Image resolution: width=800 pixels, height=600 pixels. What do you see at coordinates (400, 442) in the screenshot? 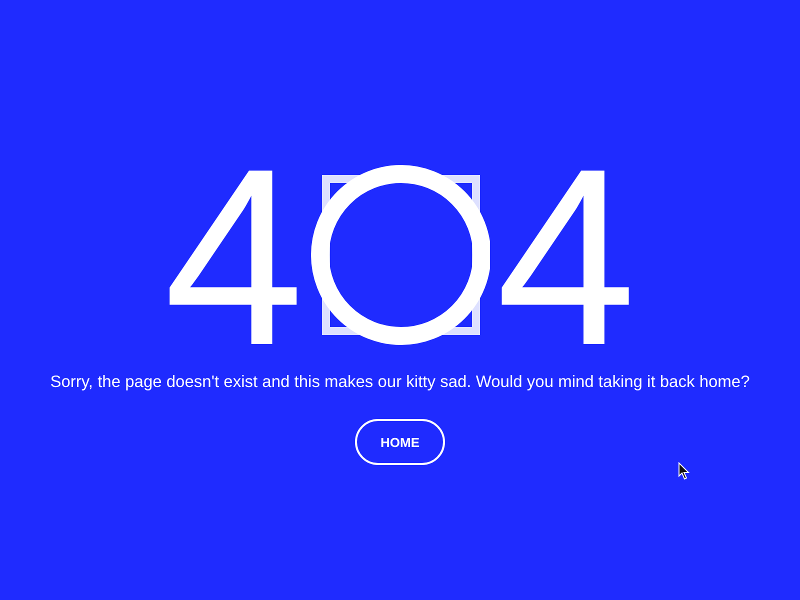
I see `home-button: HOME` at bounding box center [400, 442].